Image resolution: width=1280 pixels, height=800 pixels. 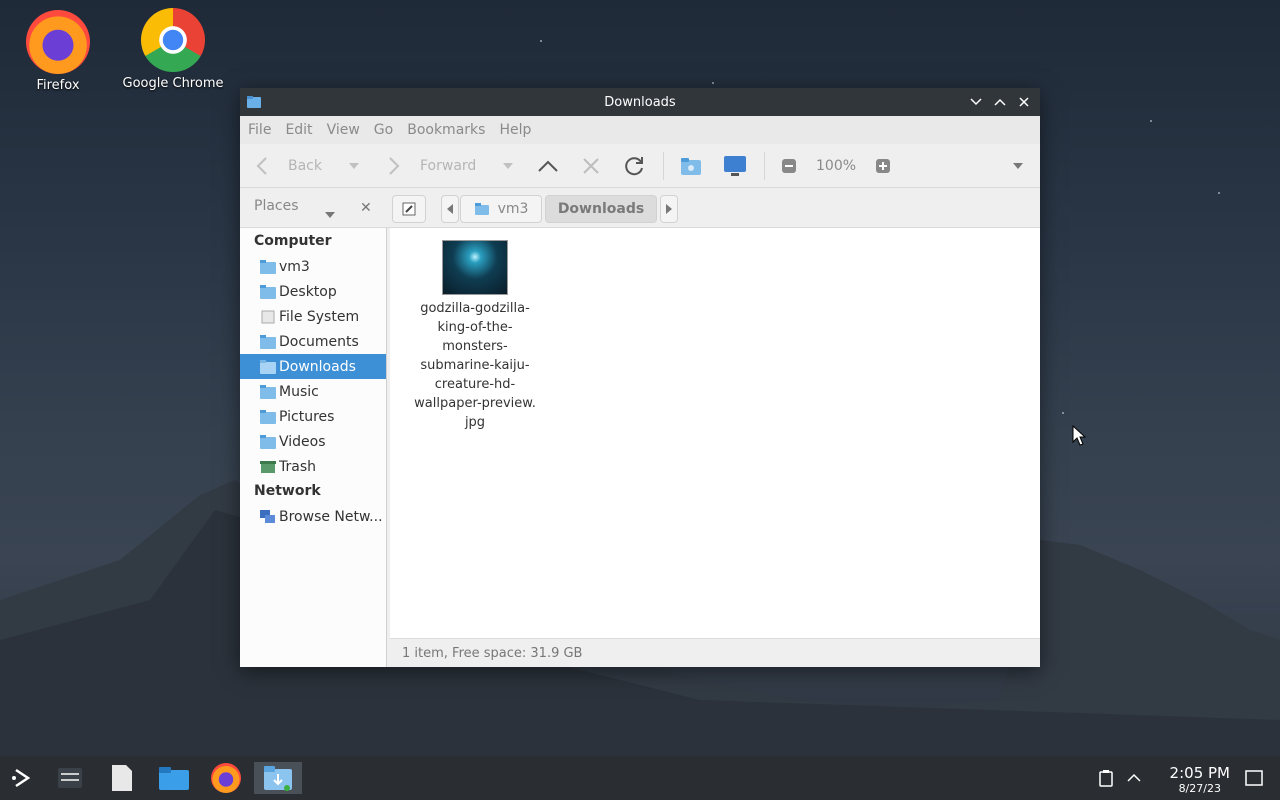 What do you see at coordinates (268, 341) in the screenshot?
I see `documents-folder-icon` at bounding box center [268, 341].